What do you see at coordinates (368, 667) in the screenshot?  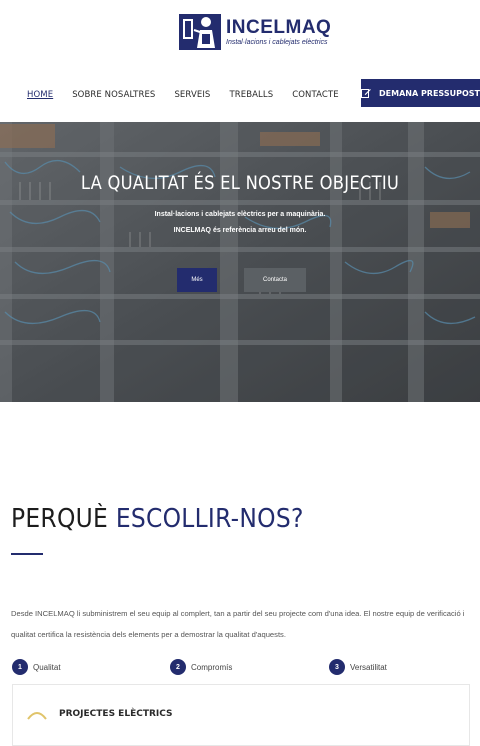 I see `step-label: Versatilitat` at bounding box center [368, 667].